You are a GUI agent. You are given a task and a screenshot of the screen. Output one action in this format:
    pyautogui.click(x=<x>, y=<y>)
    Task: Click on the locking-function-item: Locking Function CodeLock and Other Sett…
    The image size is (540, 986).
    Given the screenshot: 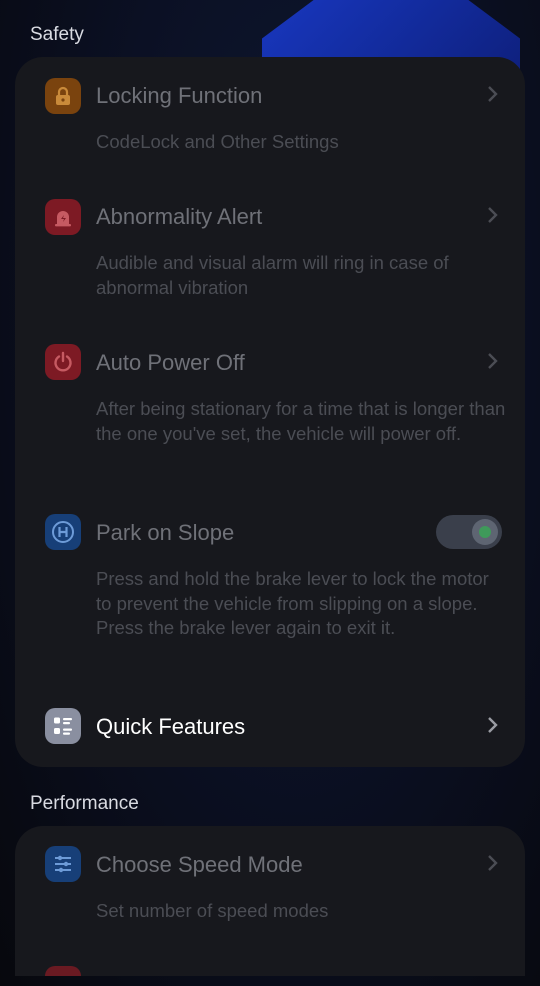 What is the action you would take?
    pyautogui.click(x=270, y=117)
    